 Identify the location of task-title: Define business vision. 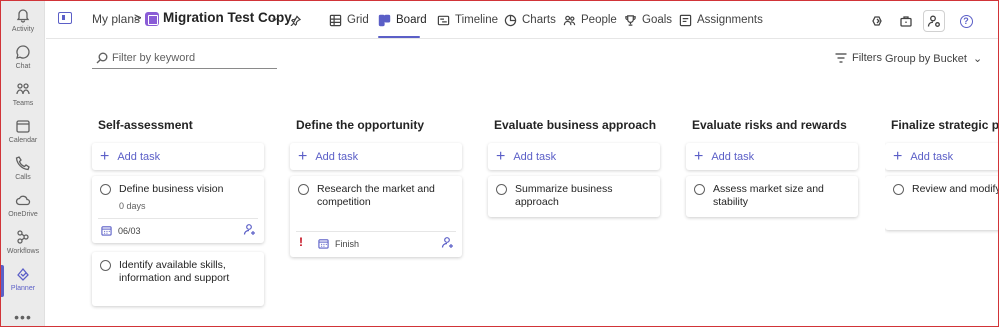
(171, 189).